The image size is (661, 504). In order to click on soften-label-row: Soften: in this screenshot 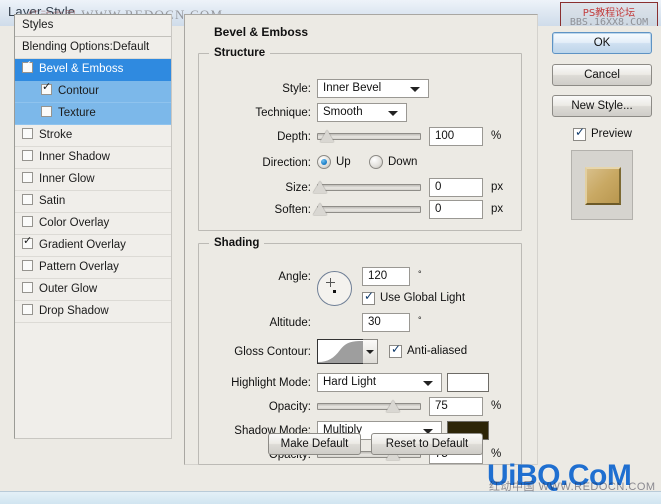, I will do `click(255, 210)`.